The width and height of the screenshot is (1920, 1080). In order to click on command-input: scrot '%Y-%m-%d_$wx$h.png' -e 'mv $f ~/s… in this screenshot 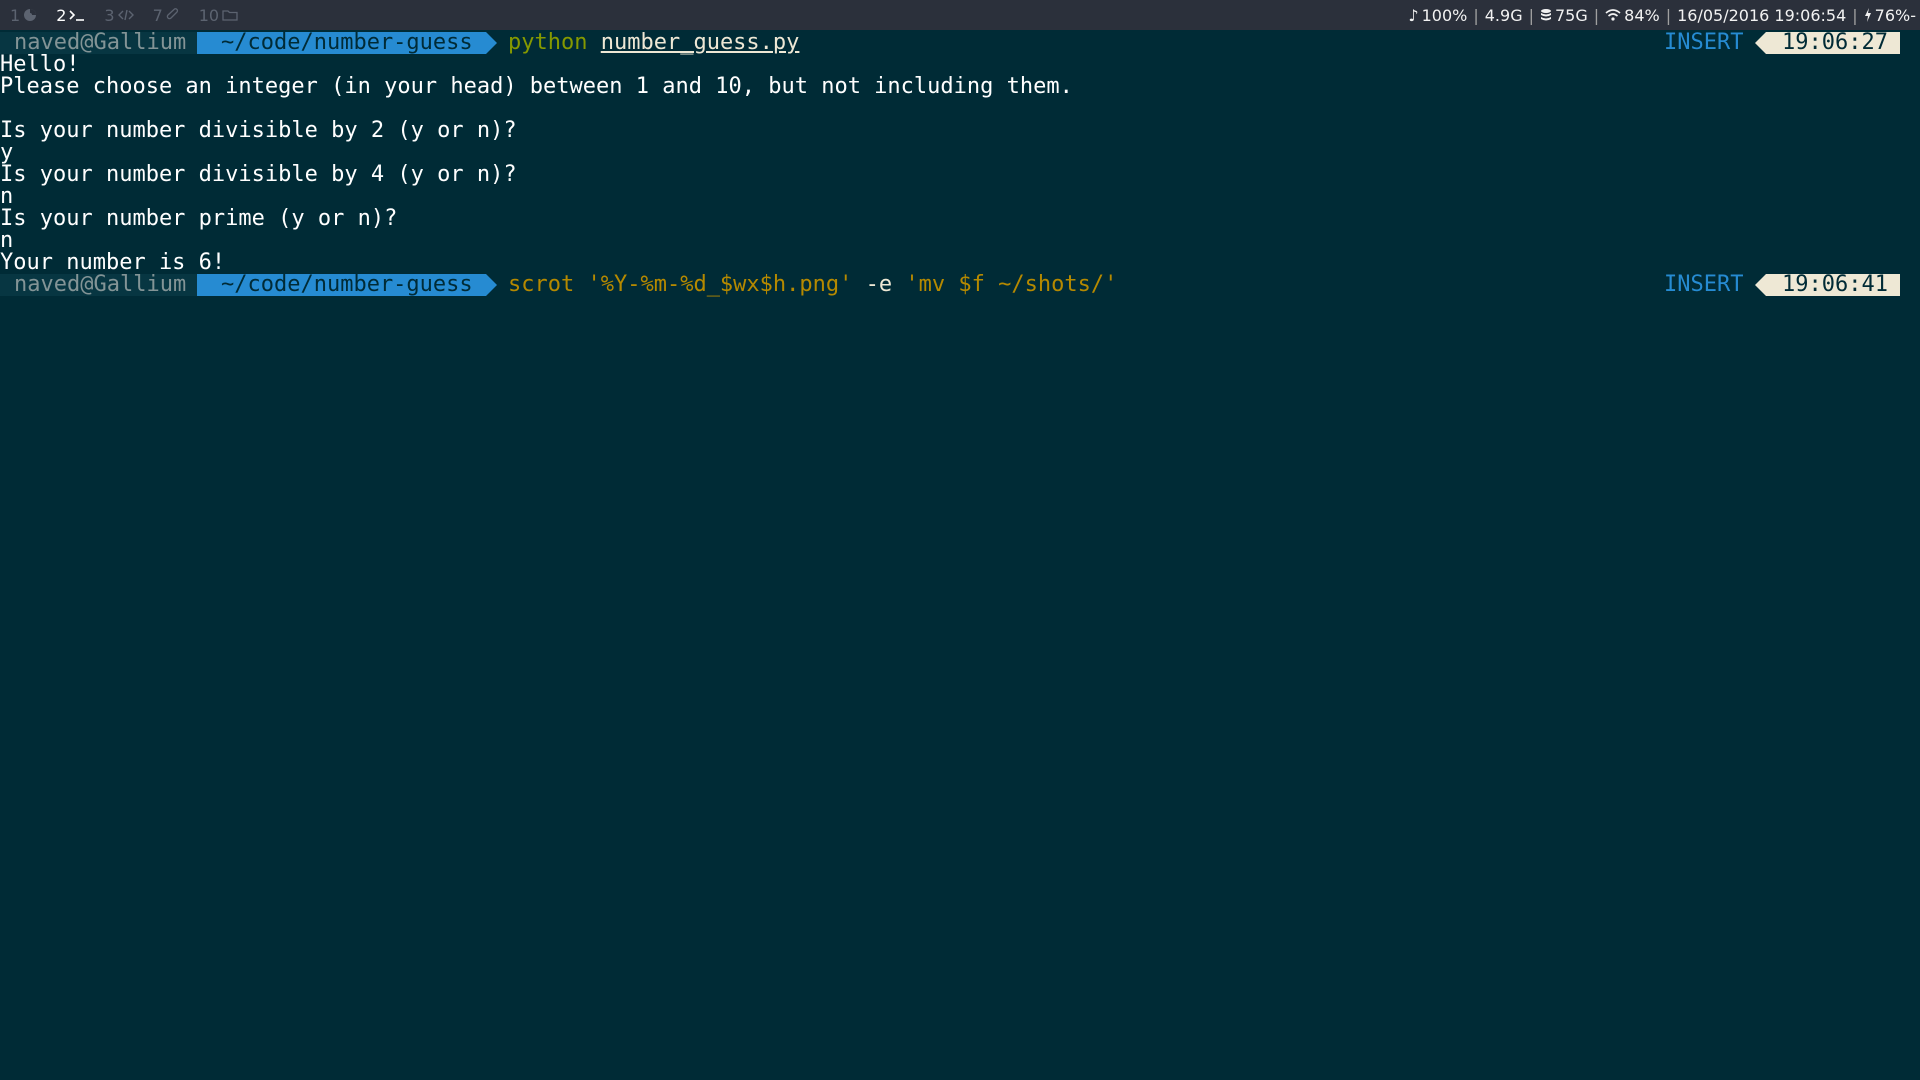, I will do `click(812, 285)`.